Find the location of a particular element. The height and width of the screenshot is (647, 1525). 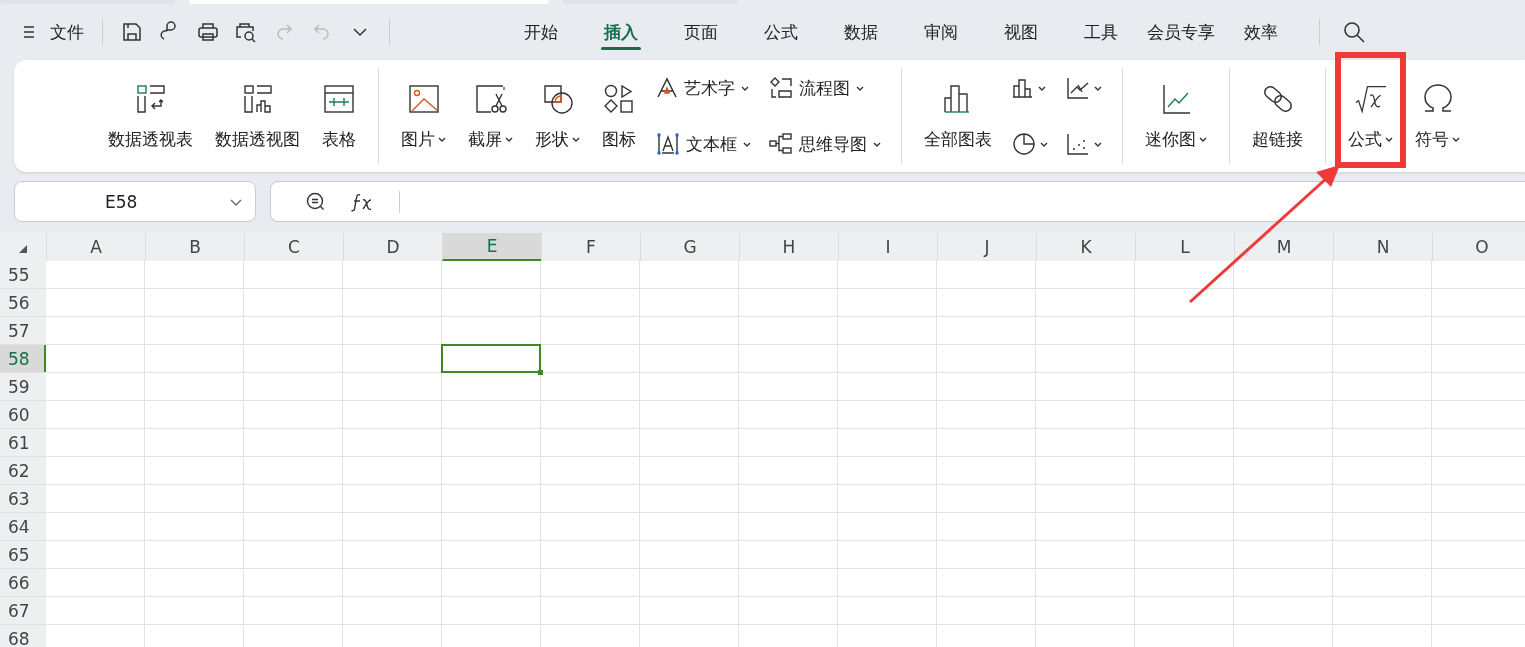

active-cell is located at coordinates (491, 358).